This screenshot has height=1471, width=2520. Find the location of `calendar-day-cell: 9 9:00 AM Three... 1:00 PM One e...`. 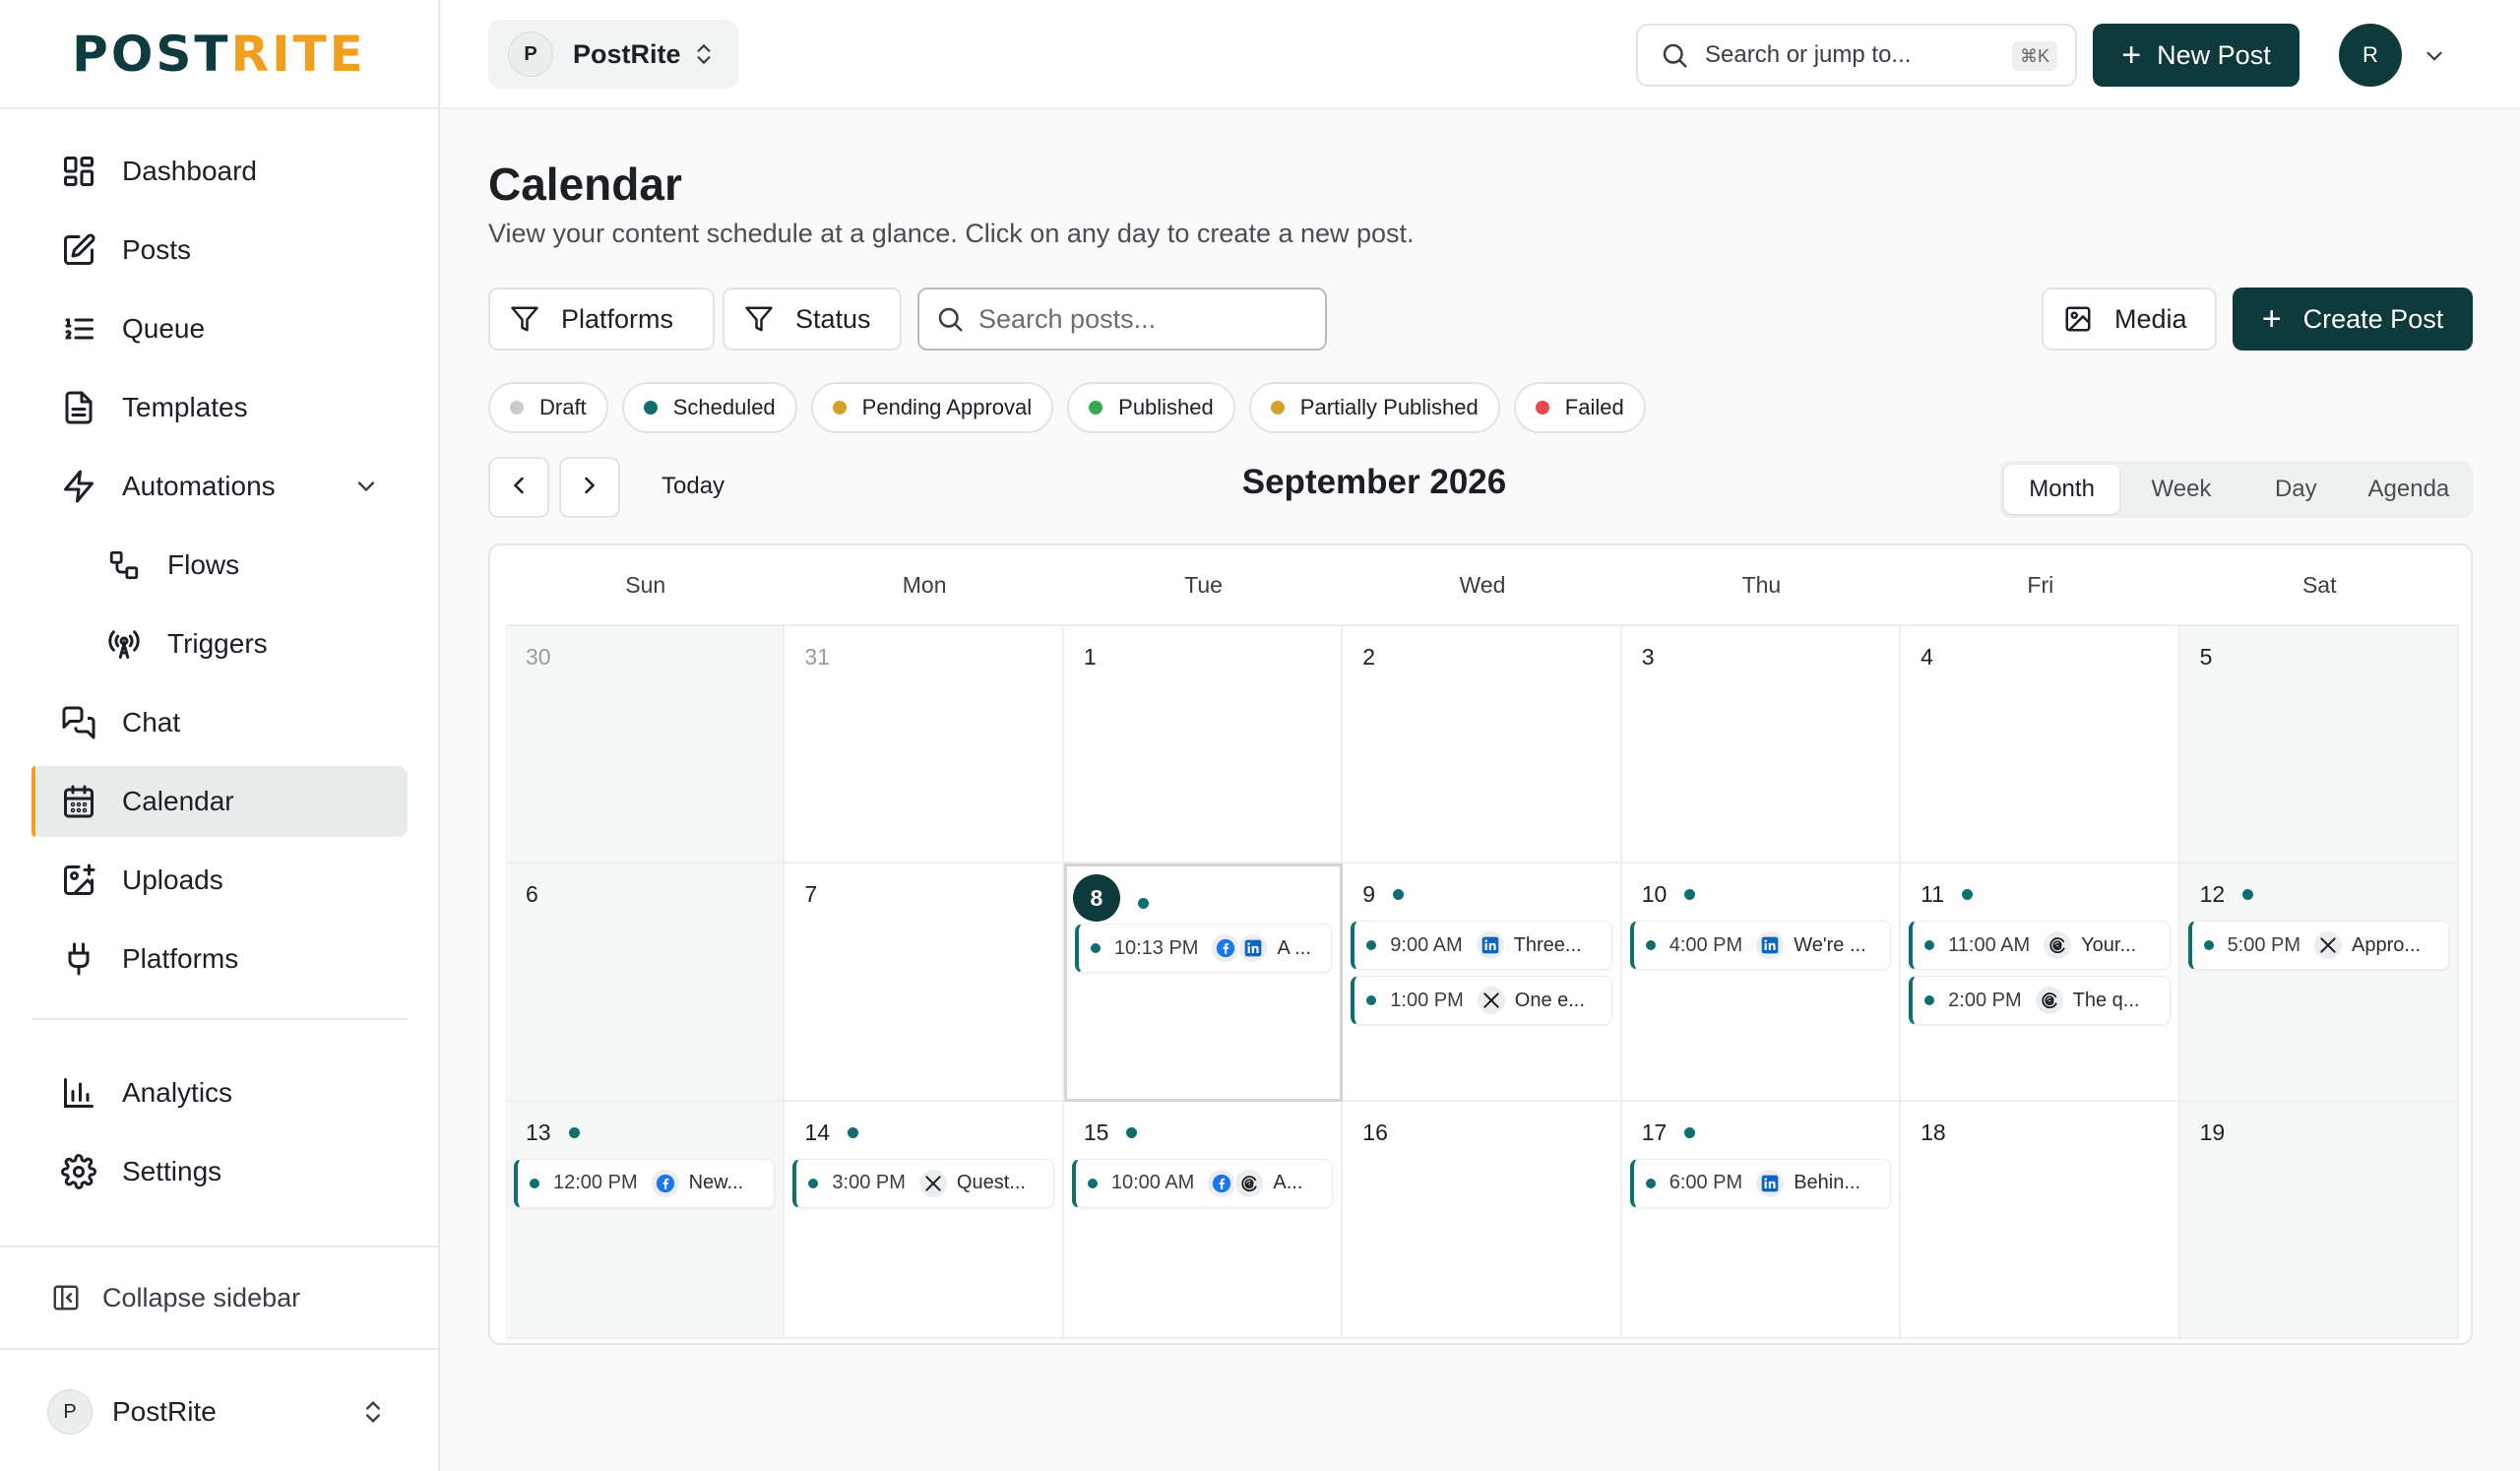

calendar-day-cell: 9 9:00 AM Three... 1:00 PM One e... is located at coordinates (1482, 982).